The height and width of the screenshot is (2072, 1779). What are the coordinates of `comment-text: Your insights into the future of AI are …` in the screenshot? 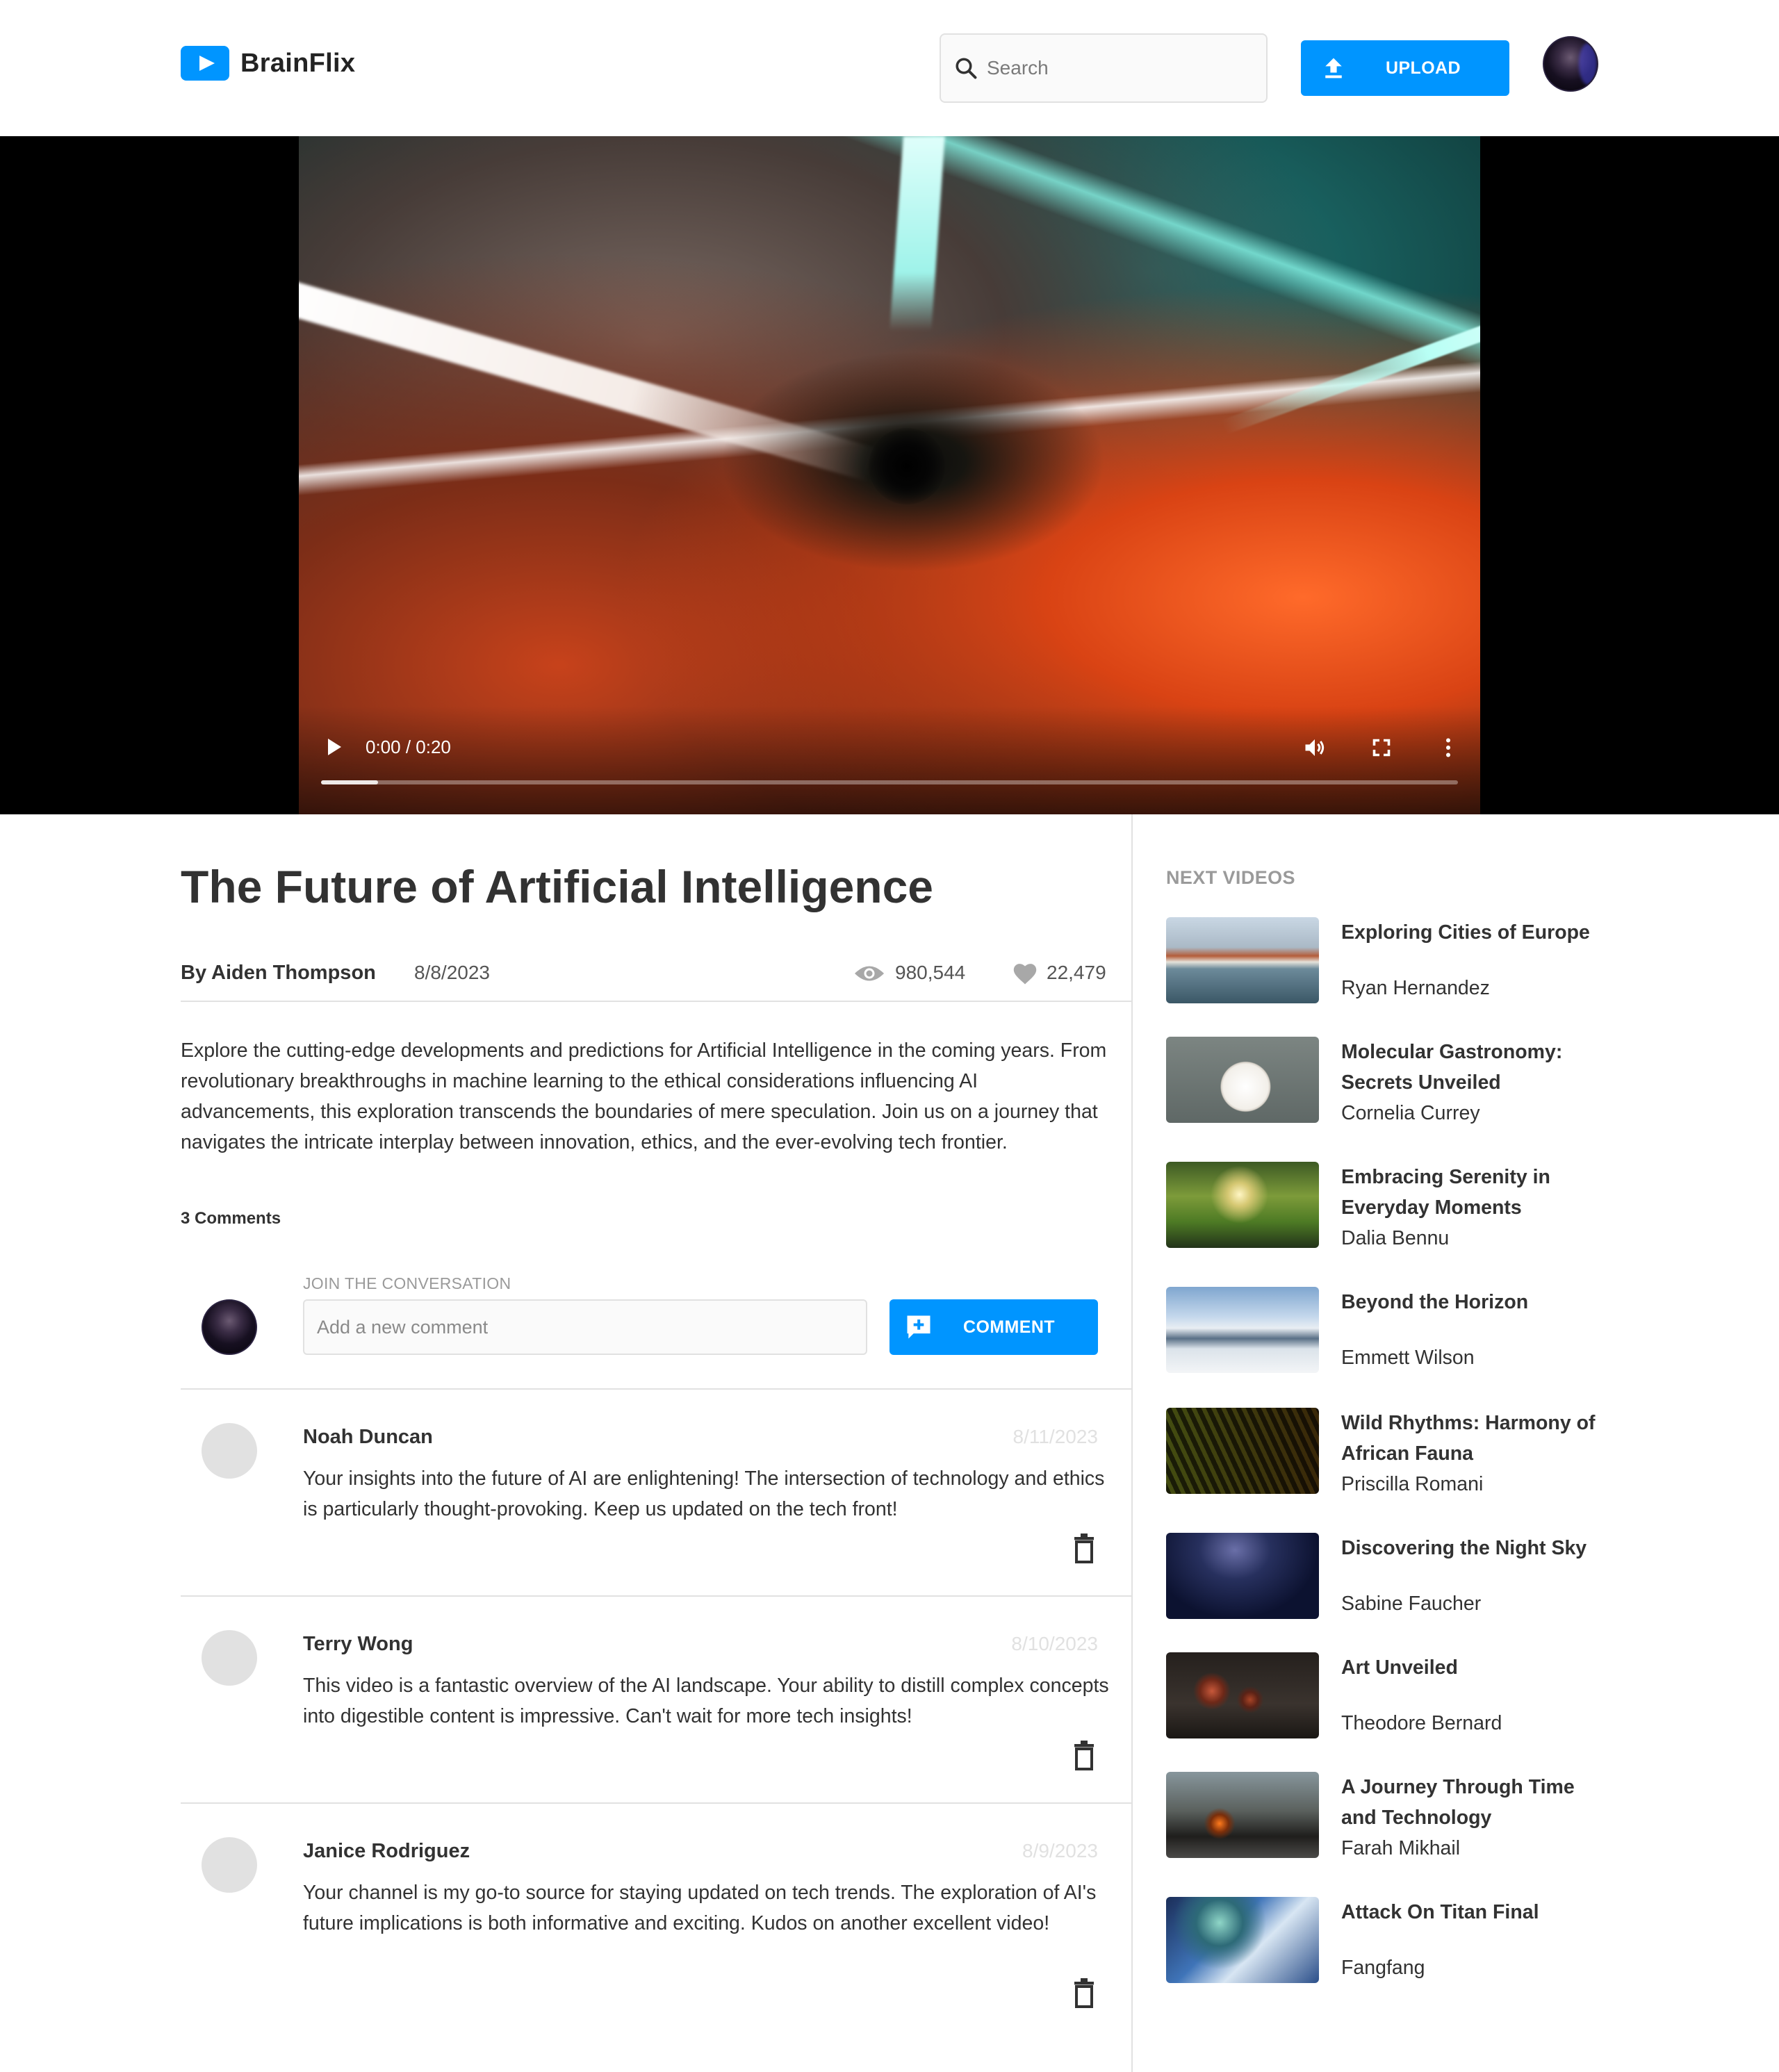 It's located at (704, 1494).